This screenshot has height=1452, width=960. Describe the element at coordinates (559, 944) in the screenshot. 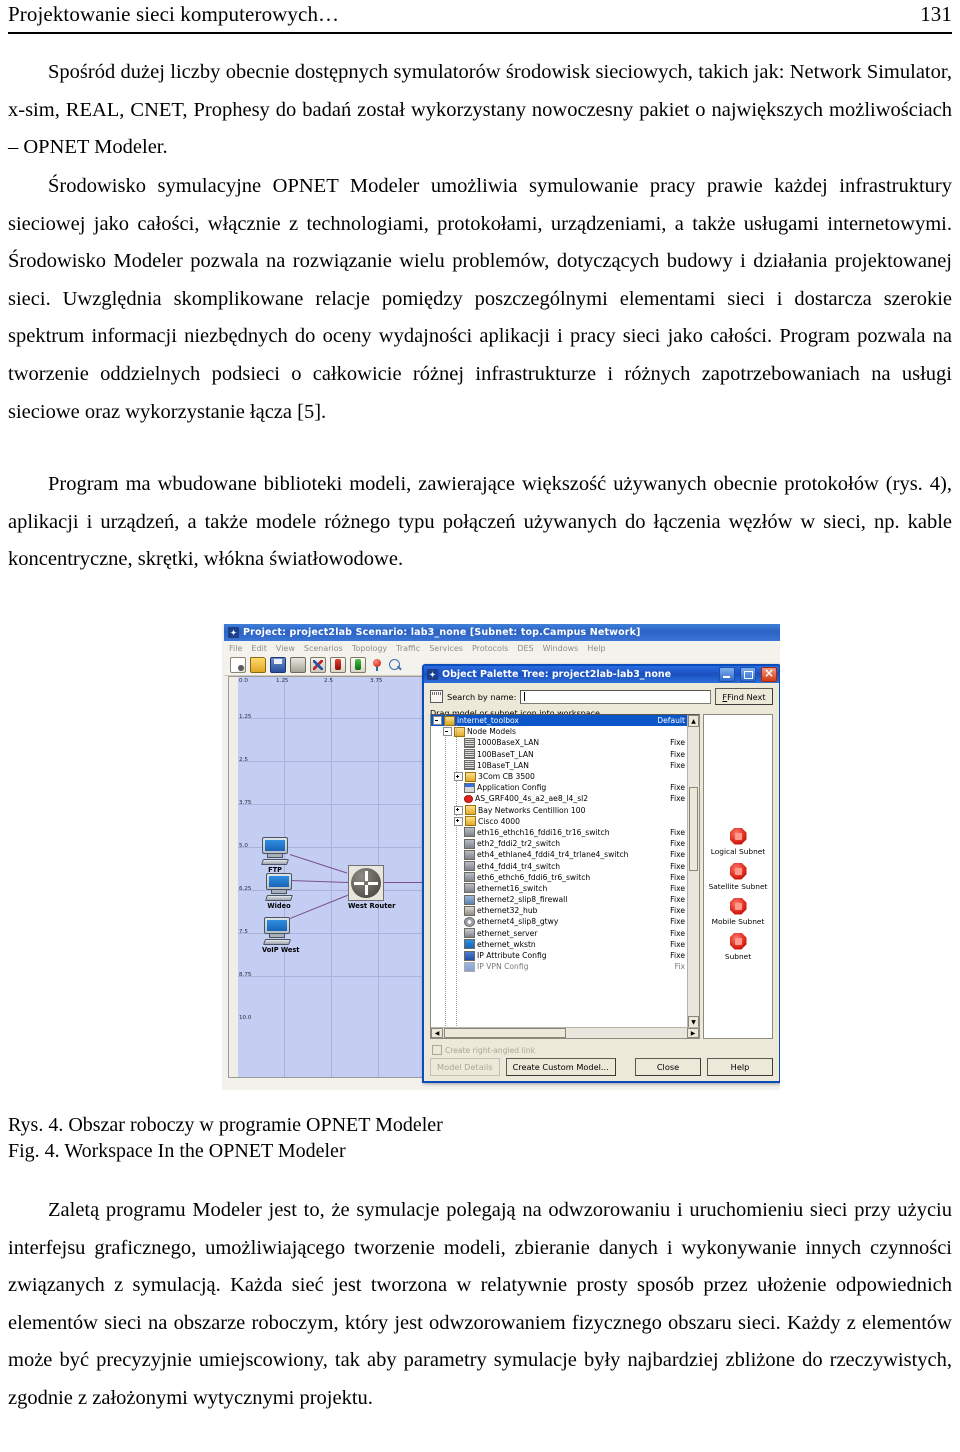

I see `tree-row: ethernet_wkstn Fixe` at that location.